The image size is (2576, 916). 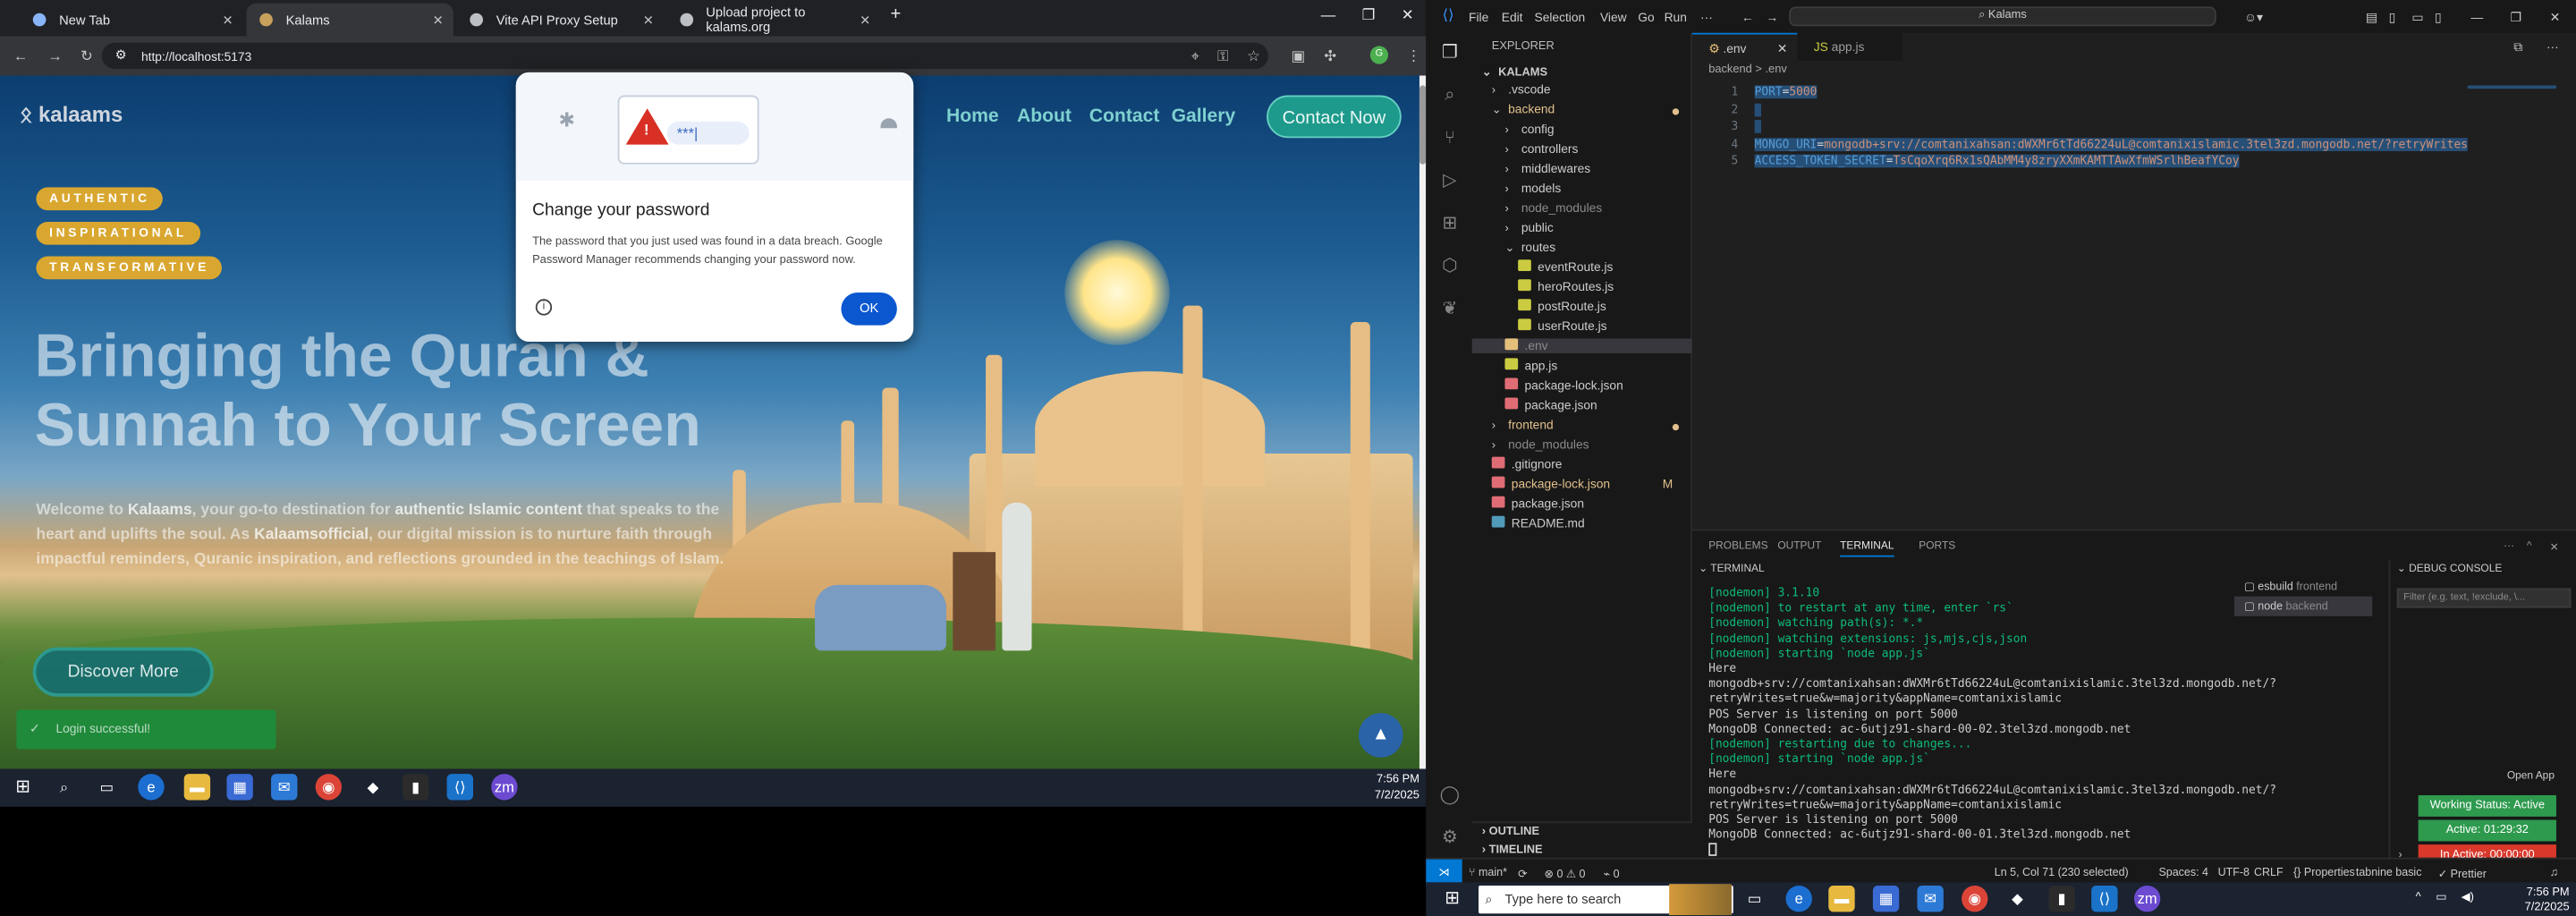 I want to click on scrollbar-thumb, so click(x=1423, y=125).